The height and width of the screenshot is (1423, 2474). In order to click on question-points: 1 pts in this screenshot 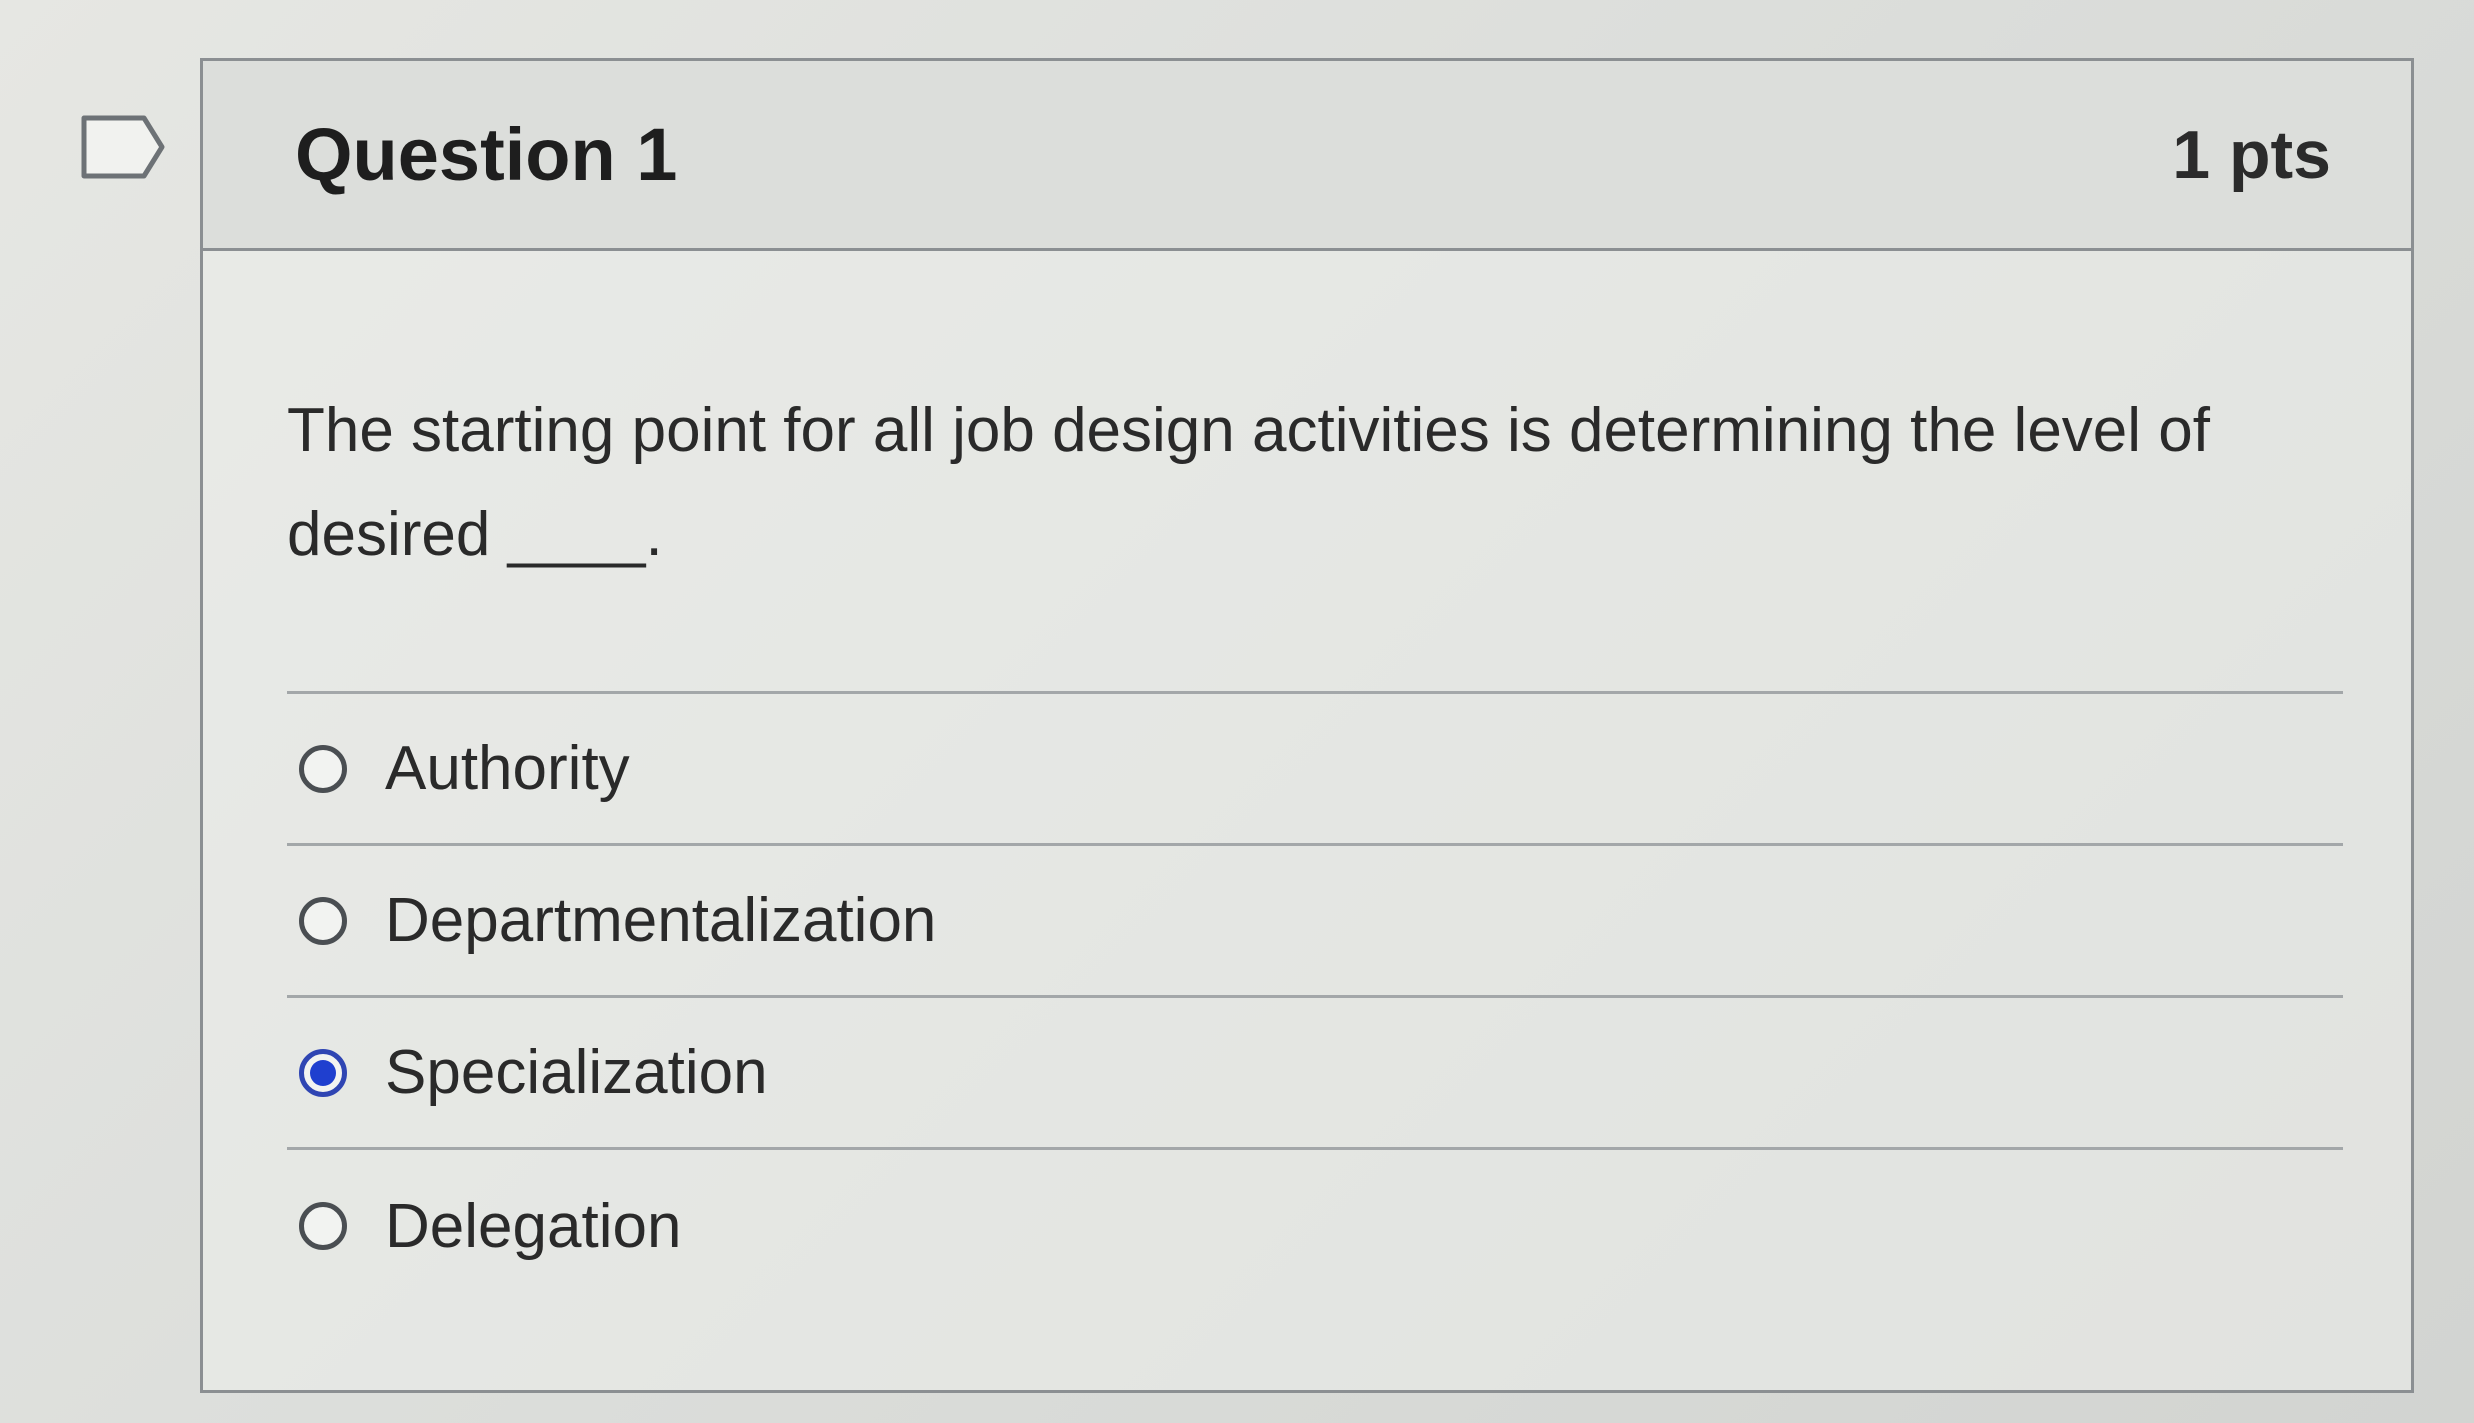, I will do `click(2251, 154)`.